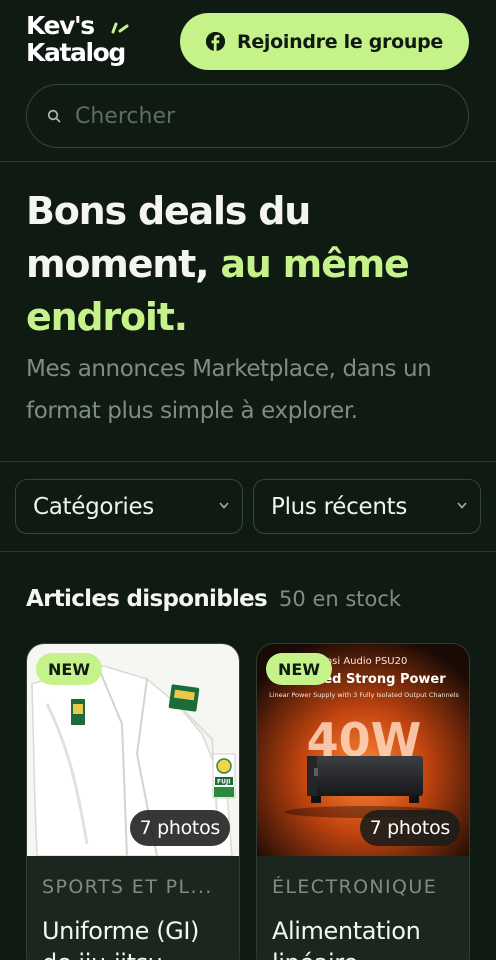 Image resolution: width=496 pixels, height=960 pixels. What do you see at coordinates (248, 461) in the screenshot?
I see `hero-divider` at bounding box center [248, 461].